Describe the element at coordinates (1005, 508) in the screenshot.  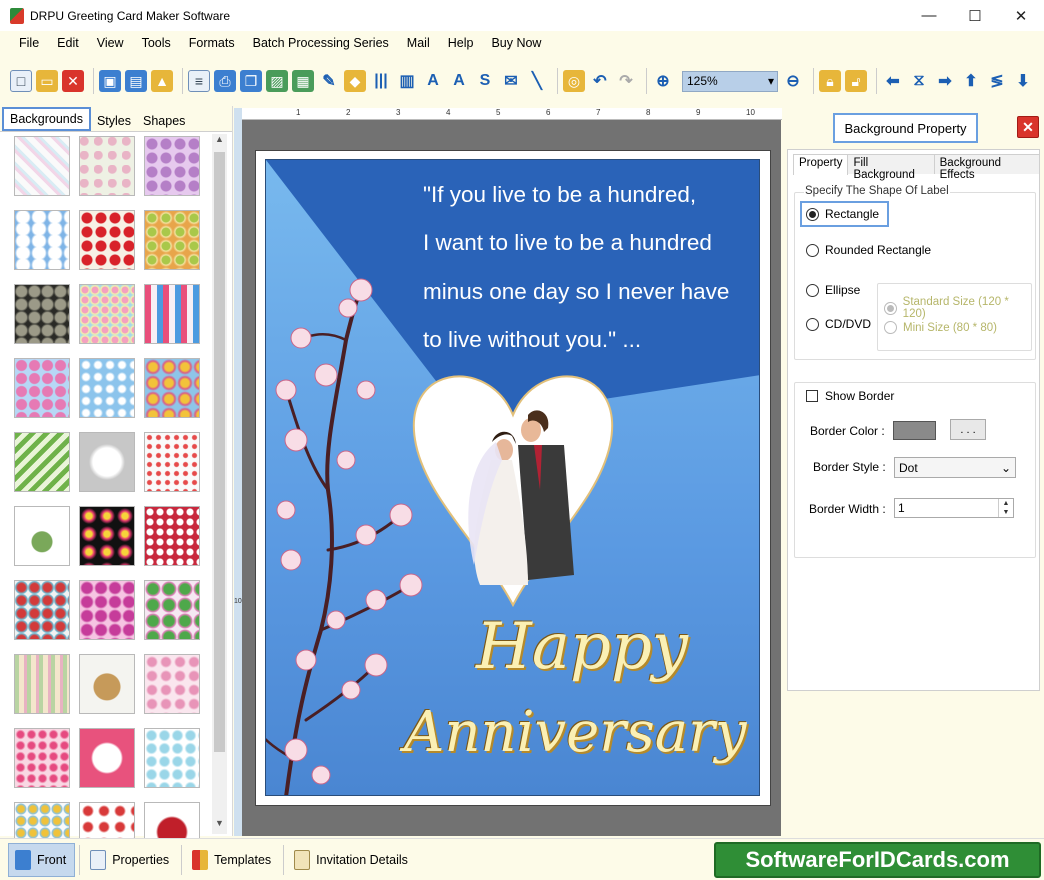
I see `stepper-arrows-icon: ▲ ▼` at that location.